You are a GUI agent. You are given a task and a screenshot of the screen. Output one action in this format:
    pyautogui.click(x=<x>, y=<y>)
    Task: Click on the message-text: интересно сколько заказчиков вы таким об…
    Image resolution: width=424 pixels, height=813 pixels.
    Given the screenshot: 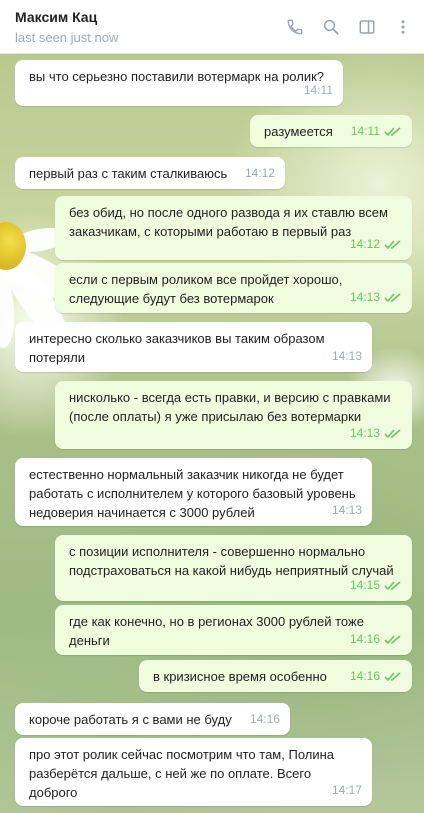 What is the action you would take?
    pyautogui.click(x=177, y=348)
    